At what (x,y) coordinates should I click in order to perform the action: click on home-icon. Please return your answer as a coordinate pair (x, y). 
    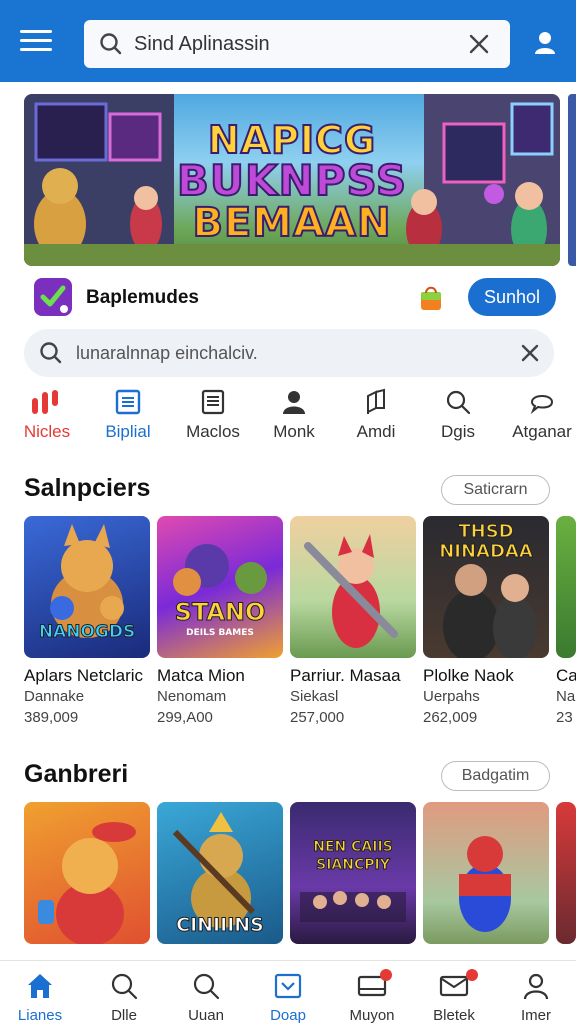
    Looking at the image, I should click on (40, 986).